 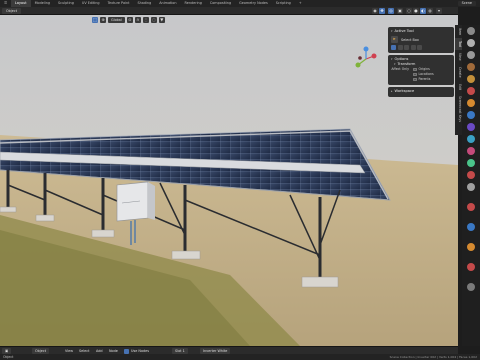 I want to click on panel-title: Active Tool, so click(x=404, y=31).